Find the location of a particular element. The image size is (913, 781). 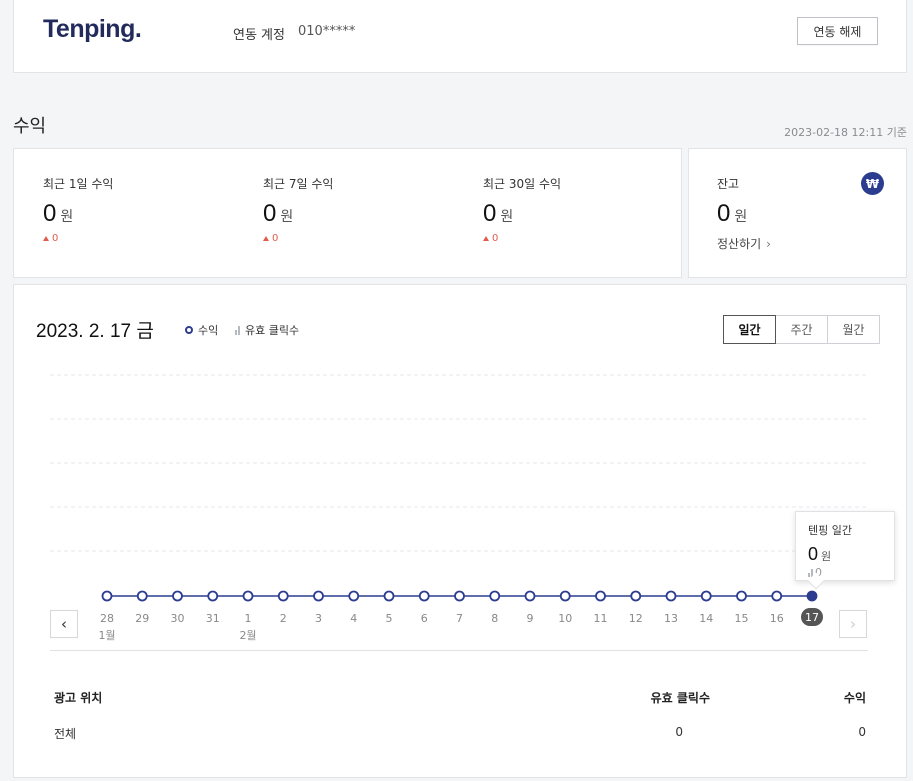

stat-label: 최근 30일 수익 is located at coordinates (522, 184).